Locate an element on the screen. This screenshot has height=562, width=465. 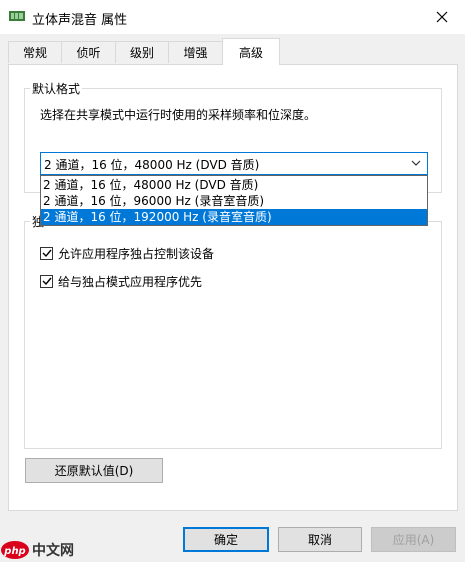
php-logo-icon: php is located at coordinates (15, 550).